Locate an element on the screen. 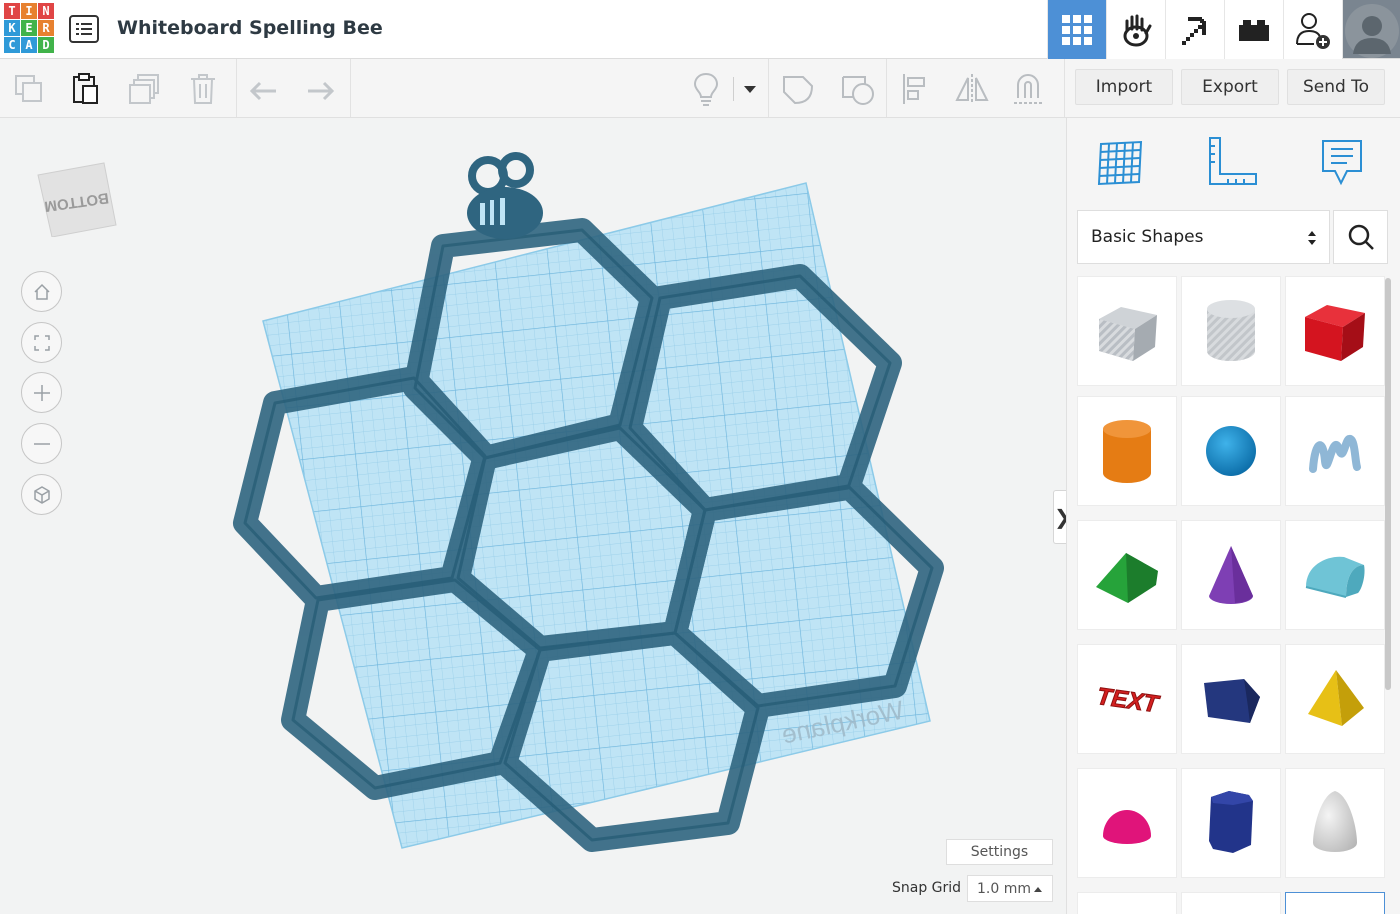  caret-up-icon is located at coordinates (1038, 889).